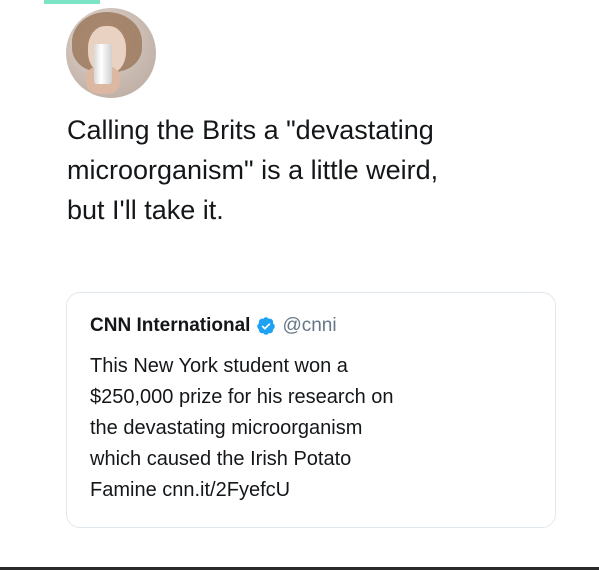 Image resolution: width=599 pixels, height=570 pixels. What do you see at coordinates (309, 326) in the screenshot?
I see `quoted-tweet-handle: @cnni` at bounding box center [309, 326].